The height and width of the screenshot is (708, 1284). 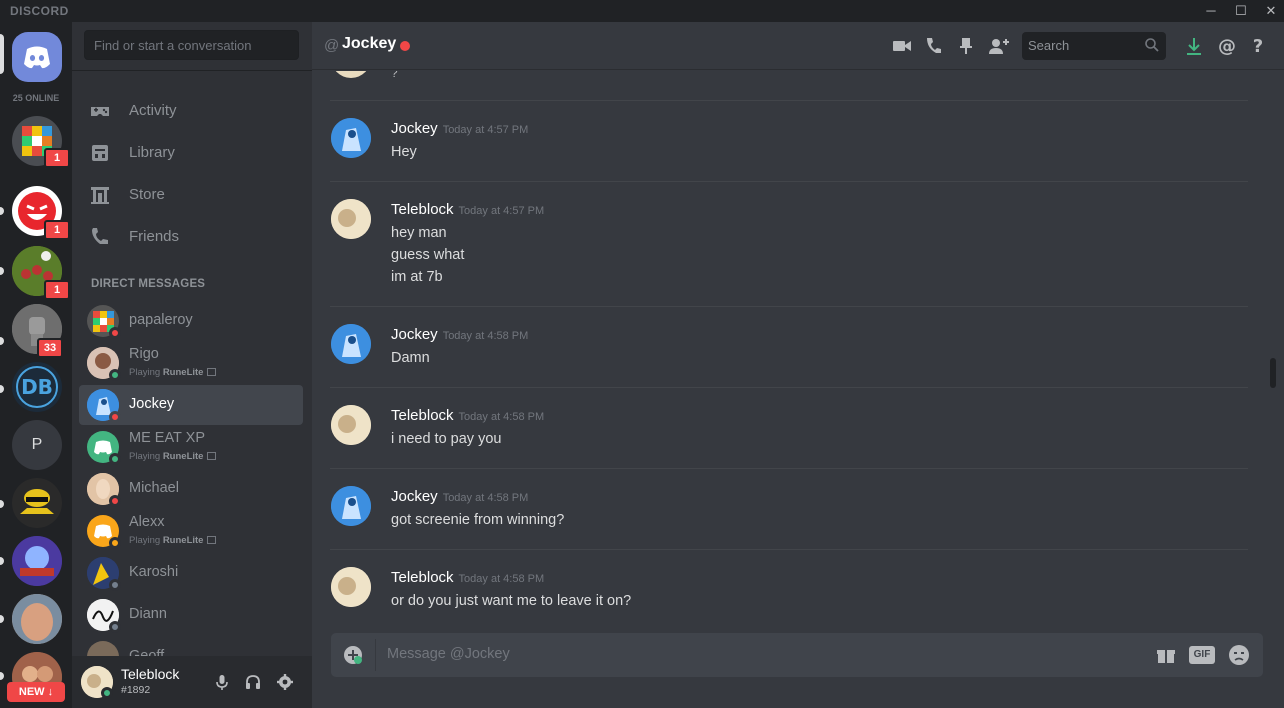 I want to click on dm-item-me-eat-xp: ME EAT XP Playing RuneLite, so click(x=191, y=447).